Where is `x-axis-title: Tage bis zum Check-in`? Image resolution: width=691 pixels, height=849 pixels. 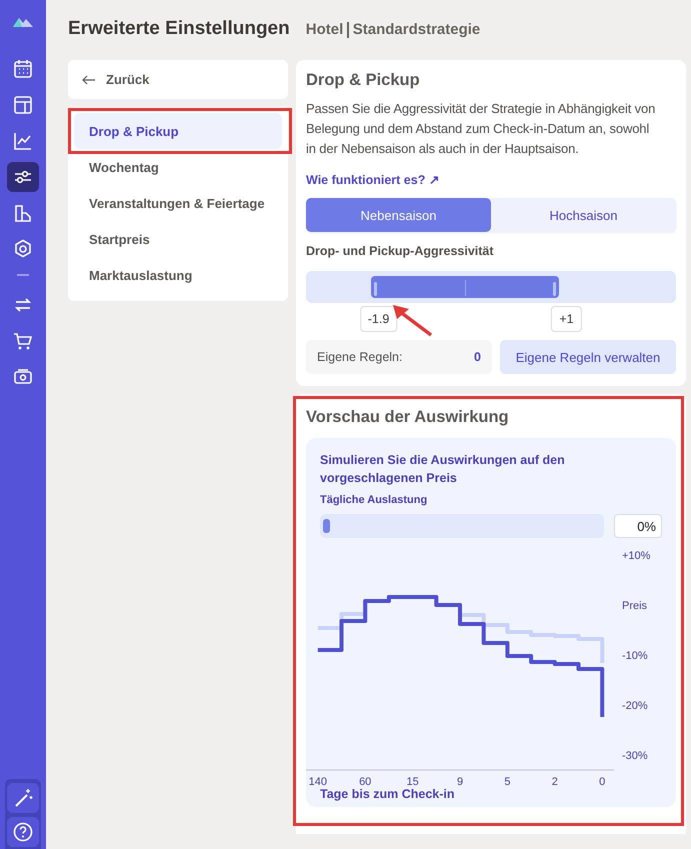
x-axis-title: Tage bis zum Check-in is located at coordinates (388, 794).